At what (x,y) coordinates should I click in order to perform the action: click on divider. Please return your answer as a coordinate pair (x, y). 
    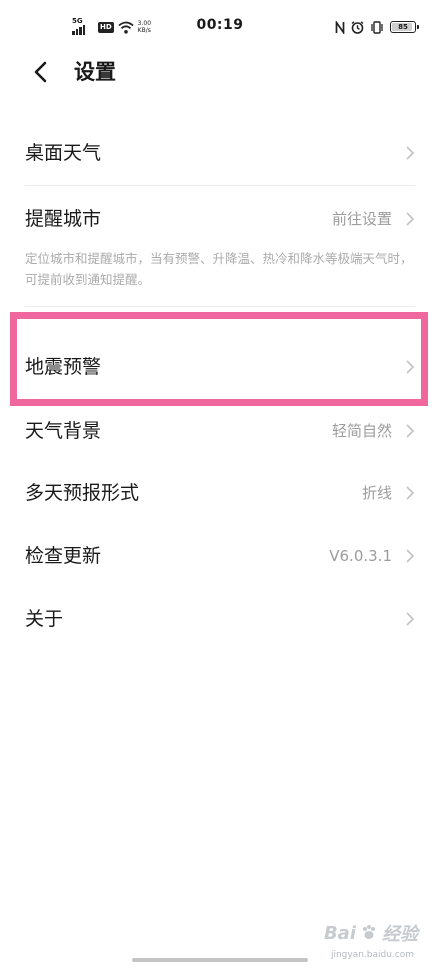
    Looking at the image, I should click on (220, 306).